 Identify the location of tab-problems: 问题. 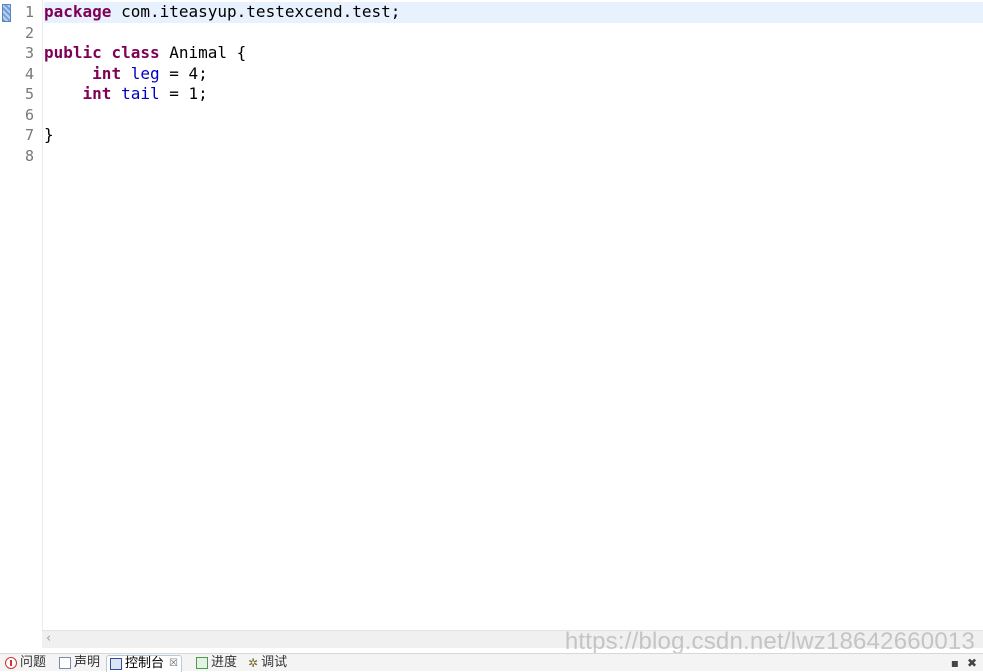
(25, 663).